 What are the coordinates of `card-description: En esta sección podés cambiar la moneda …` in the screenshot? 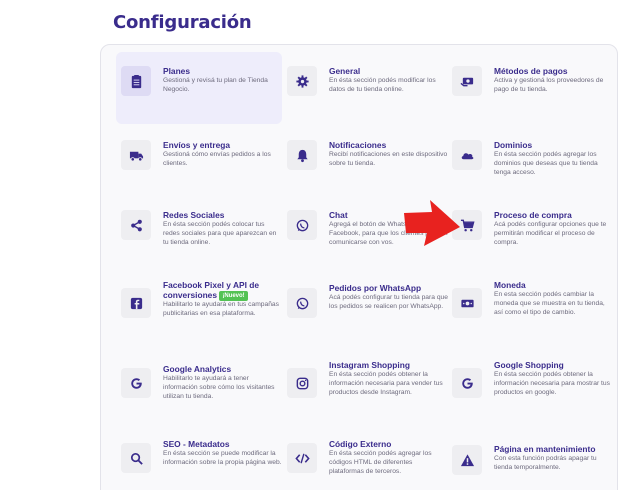 It's located at (549, 303).